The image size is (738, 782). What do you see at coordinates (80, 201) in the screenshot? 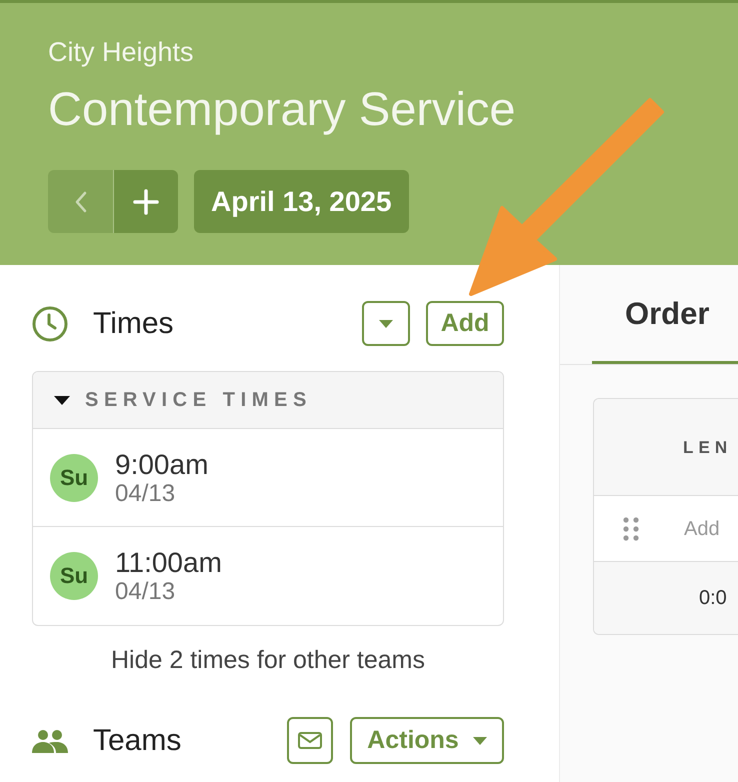
I see `chevron-left-icon` at bounding box center [80, 201].